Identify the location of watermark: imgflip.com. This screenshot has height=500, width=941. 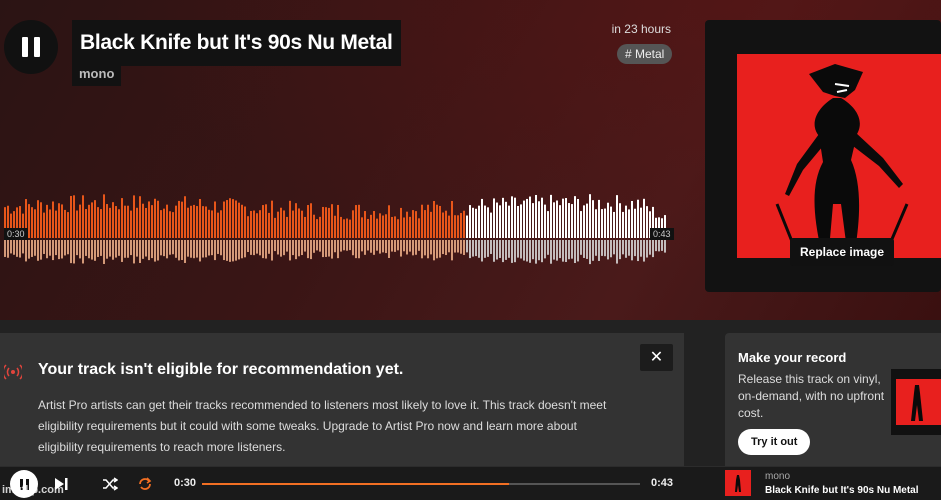
(33, 490).